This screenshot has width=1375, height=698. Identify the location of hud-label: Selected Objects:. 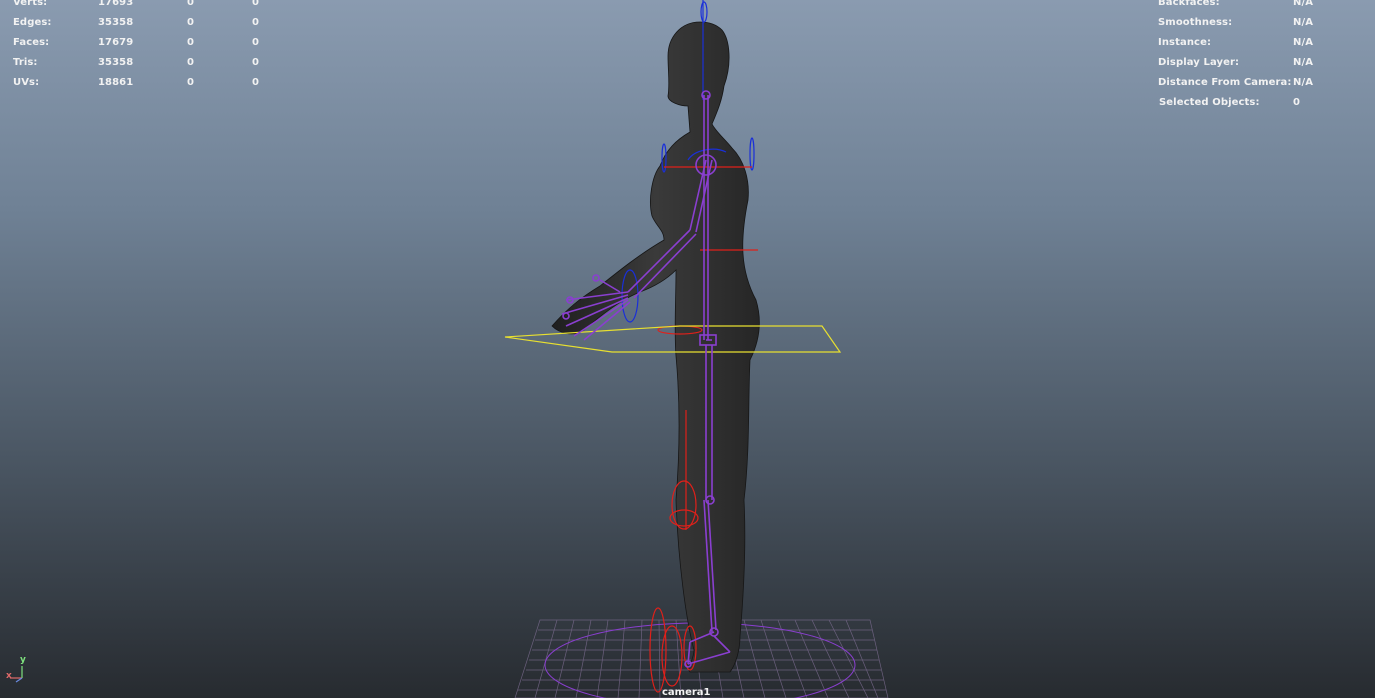
(1209, 102).